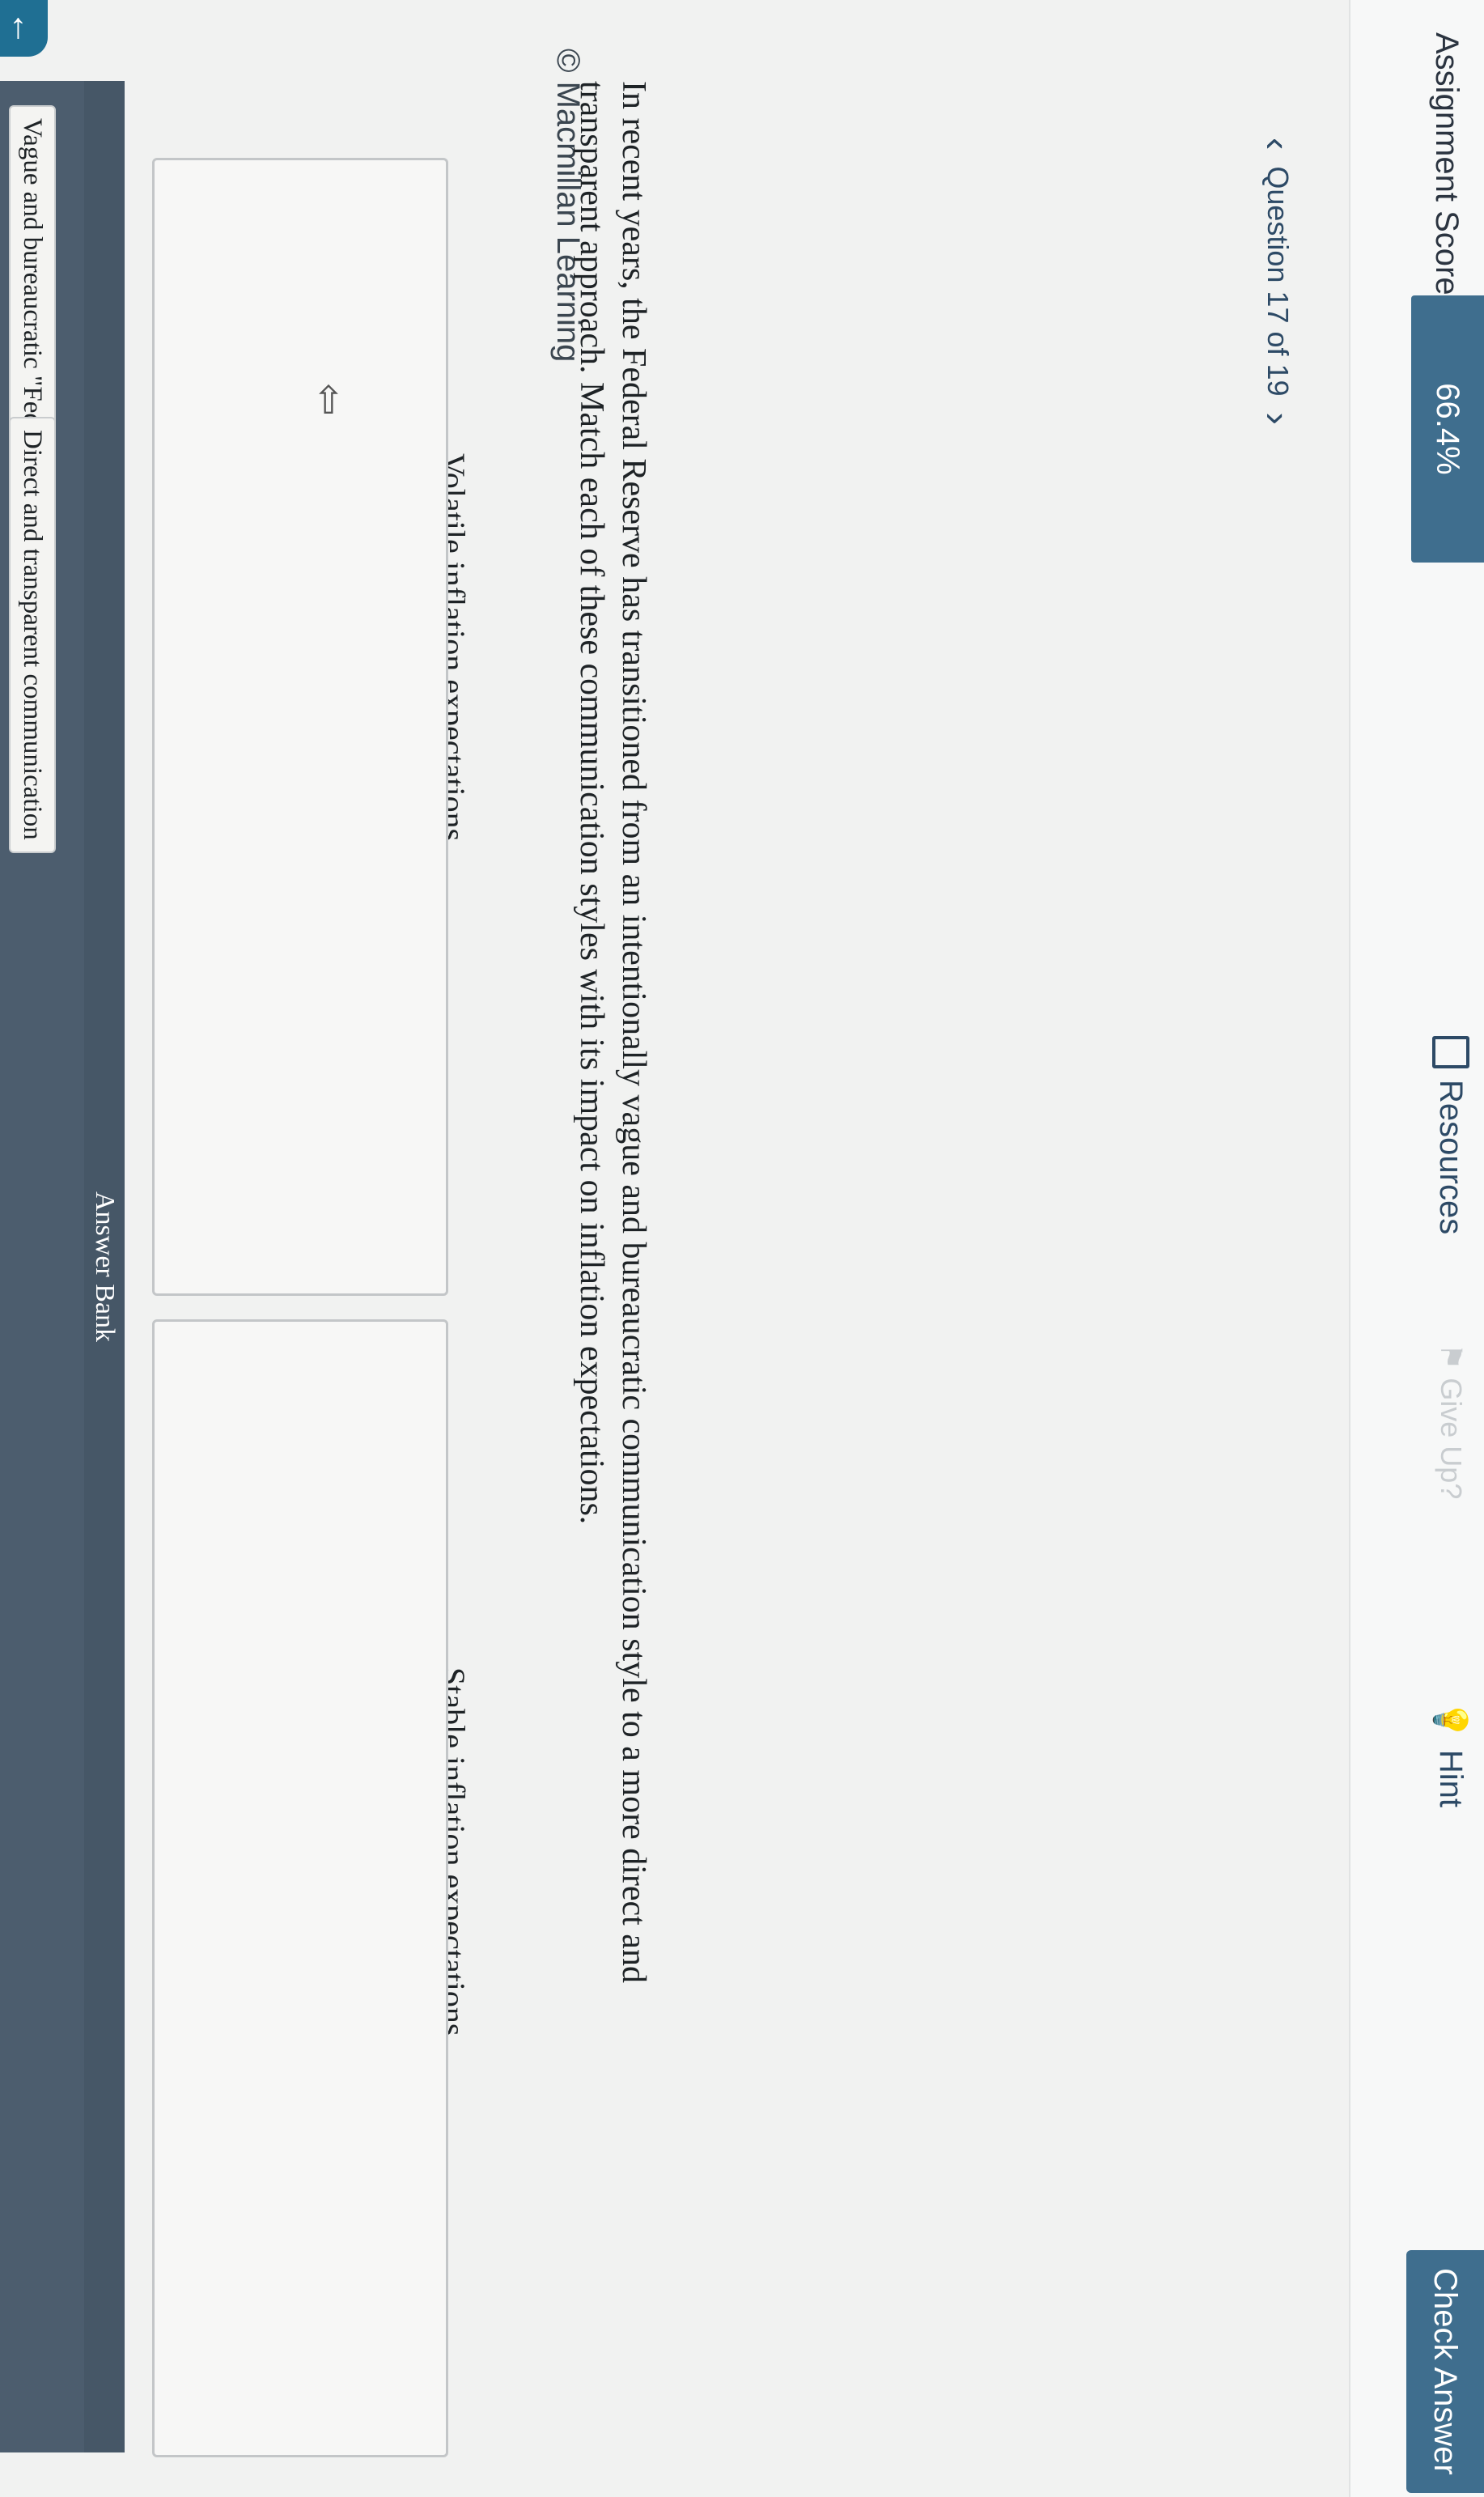 This screenshot has height=2497, width=1484. I want to click on answer-chip-direct: Direct and transparent communication, so click(32, 635).